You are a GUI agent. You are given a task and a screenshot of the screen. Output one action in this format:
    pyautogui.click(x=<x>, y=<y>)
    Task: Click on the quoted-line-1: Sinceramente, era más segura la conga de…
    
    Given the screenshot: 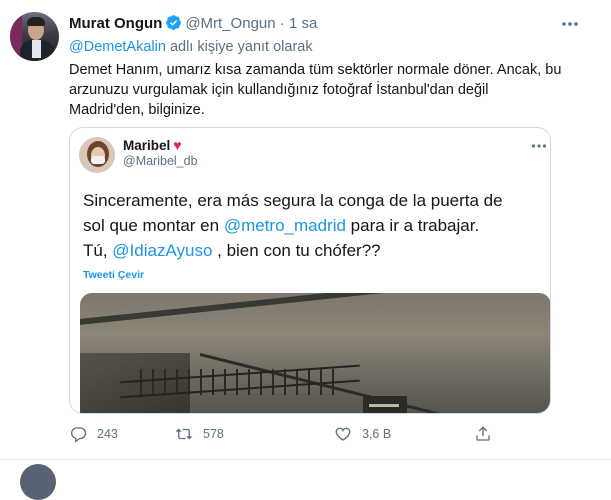 What is the action you would take?
    pyautogui.click(x=293, y=200)
    